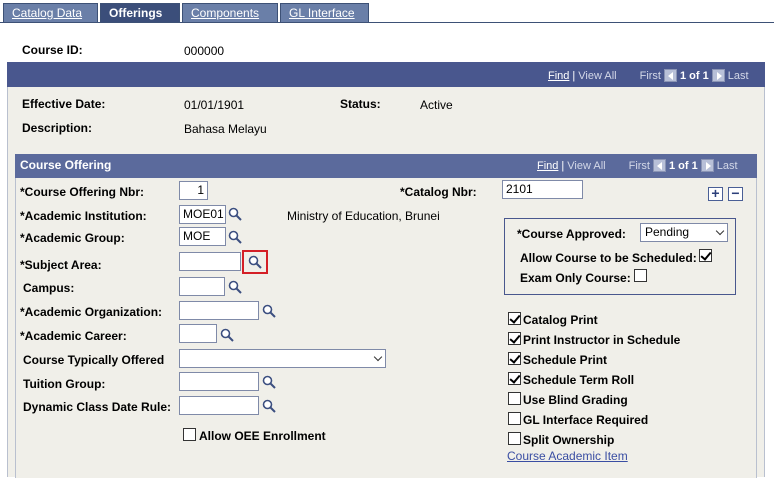  I want to click on offering-first: First, so click(639, 165).